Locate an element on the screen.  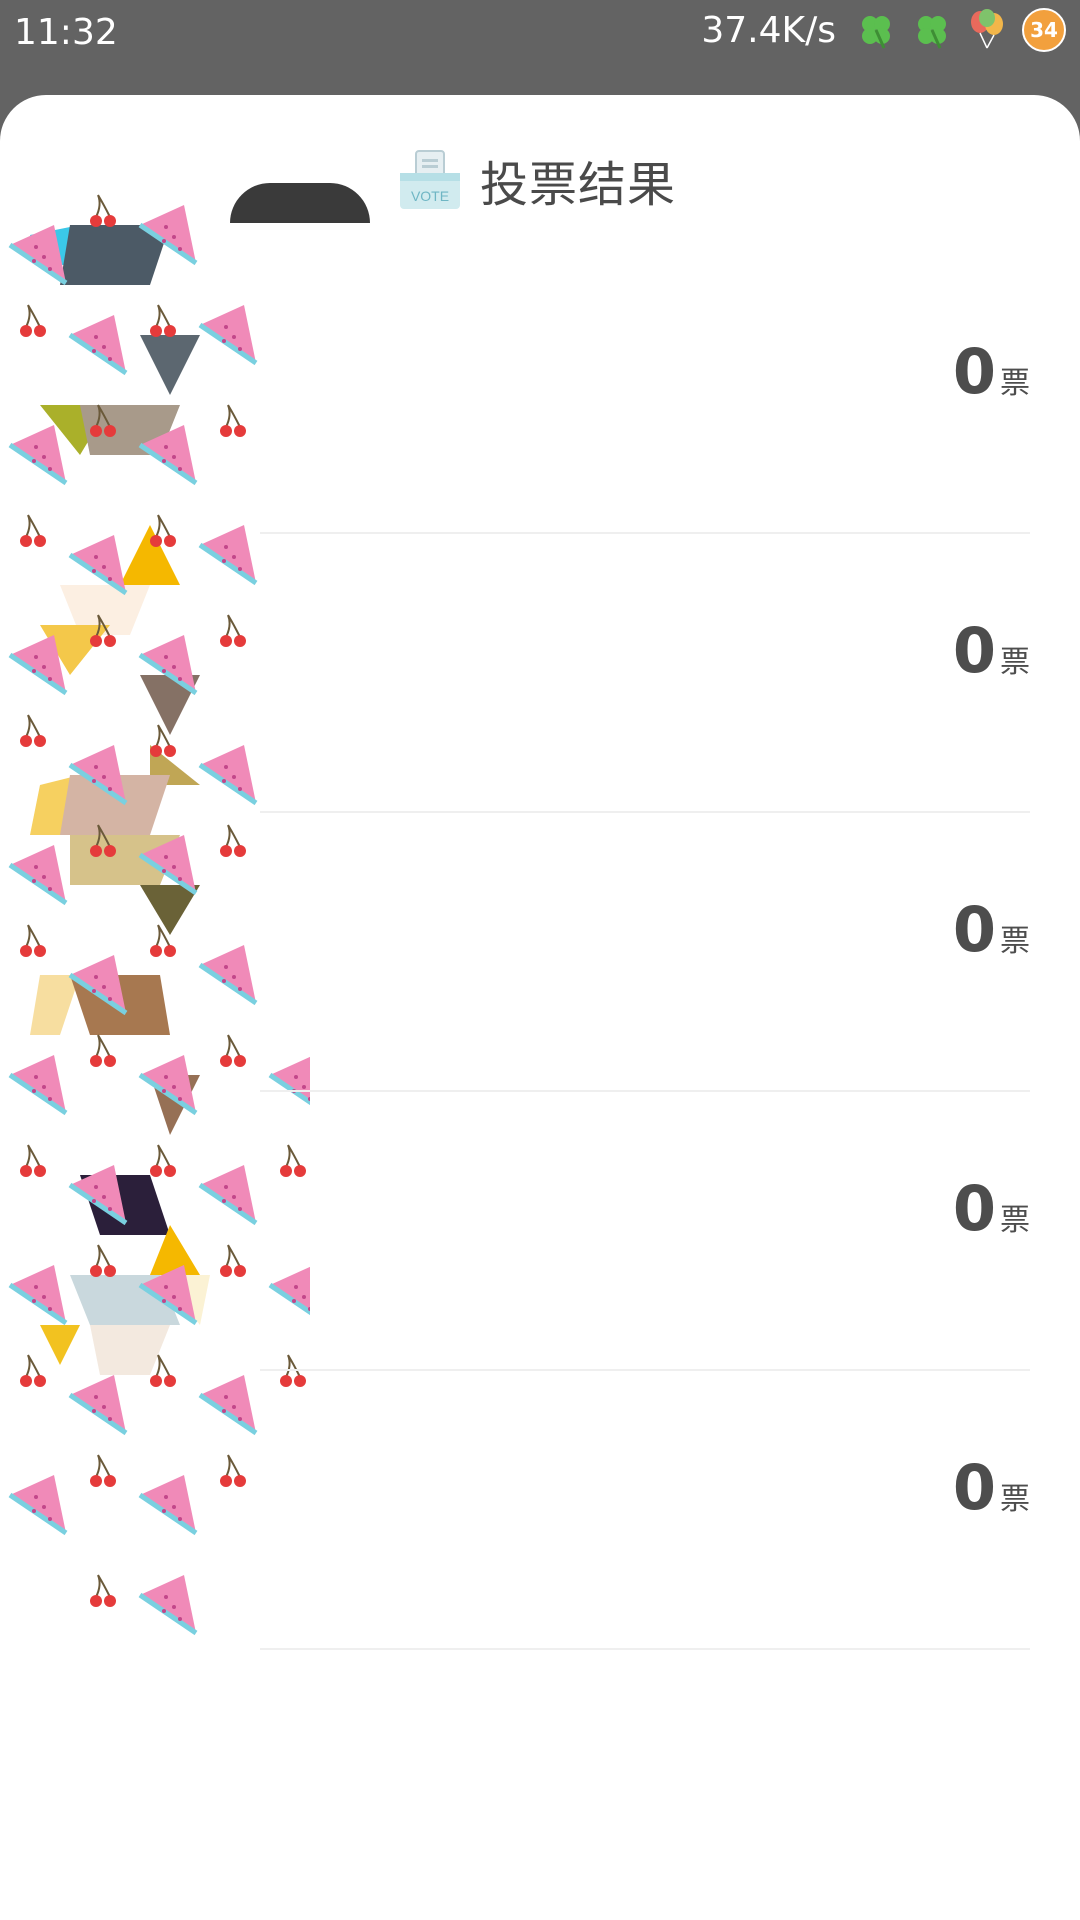
cat-badge-icon: 34 is located at coordinates (1044, 30).